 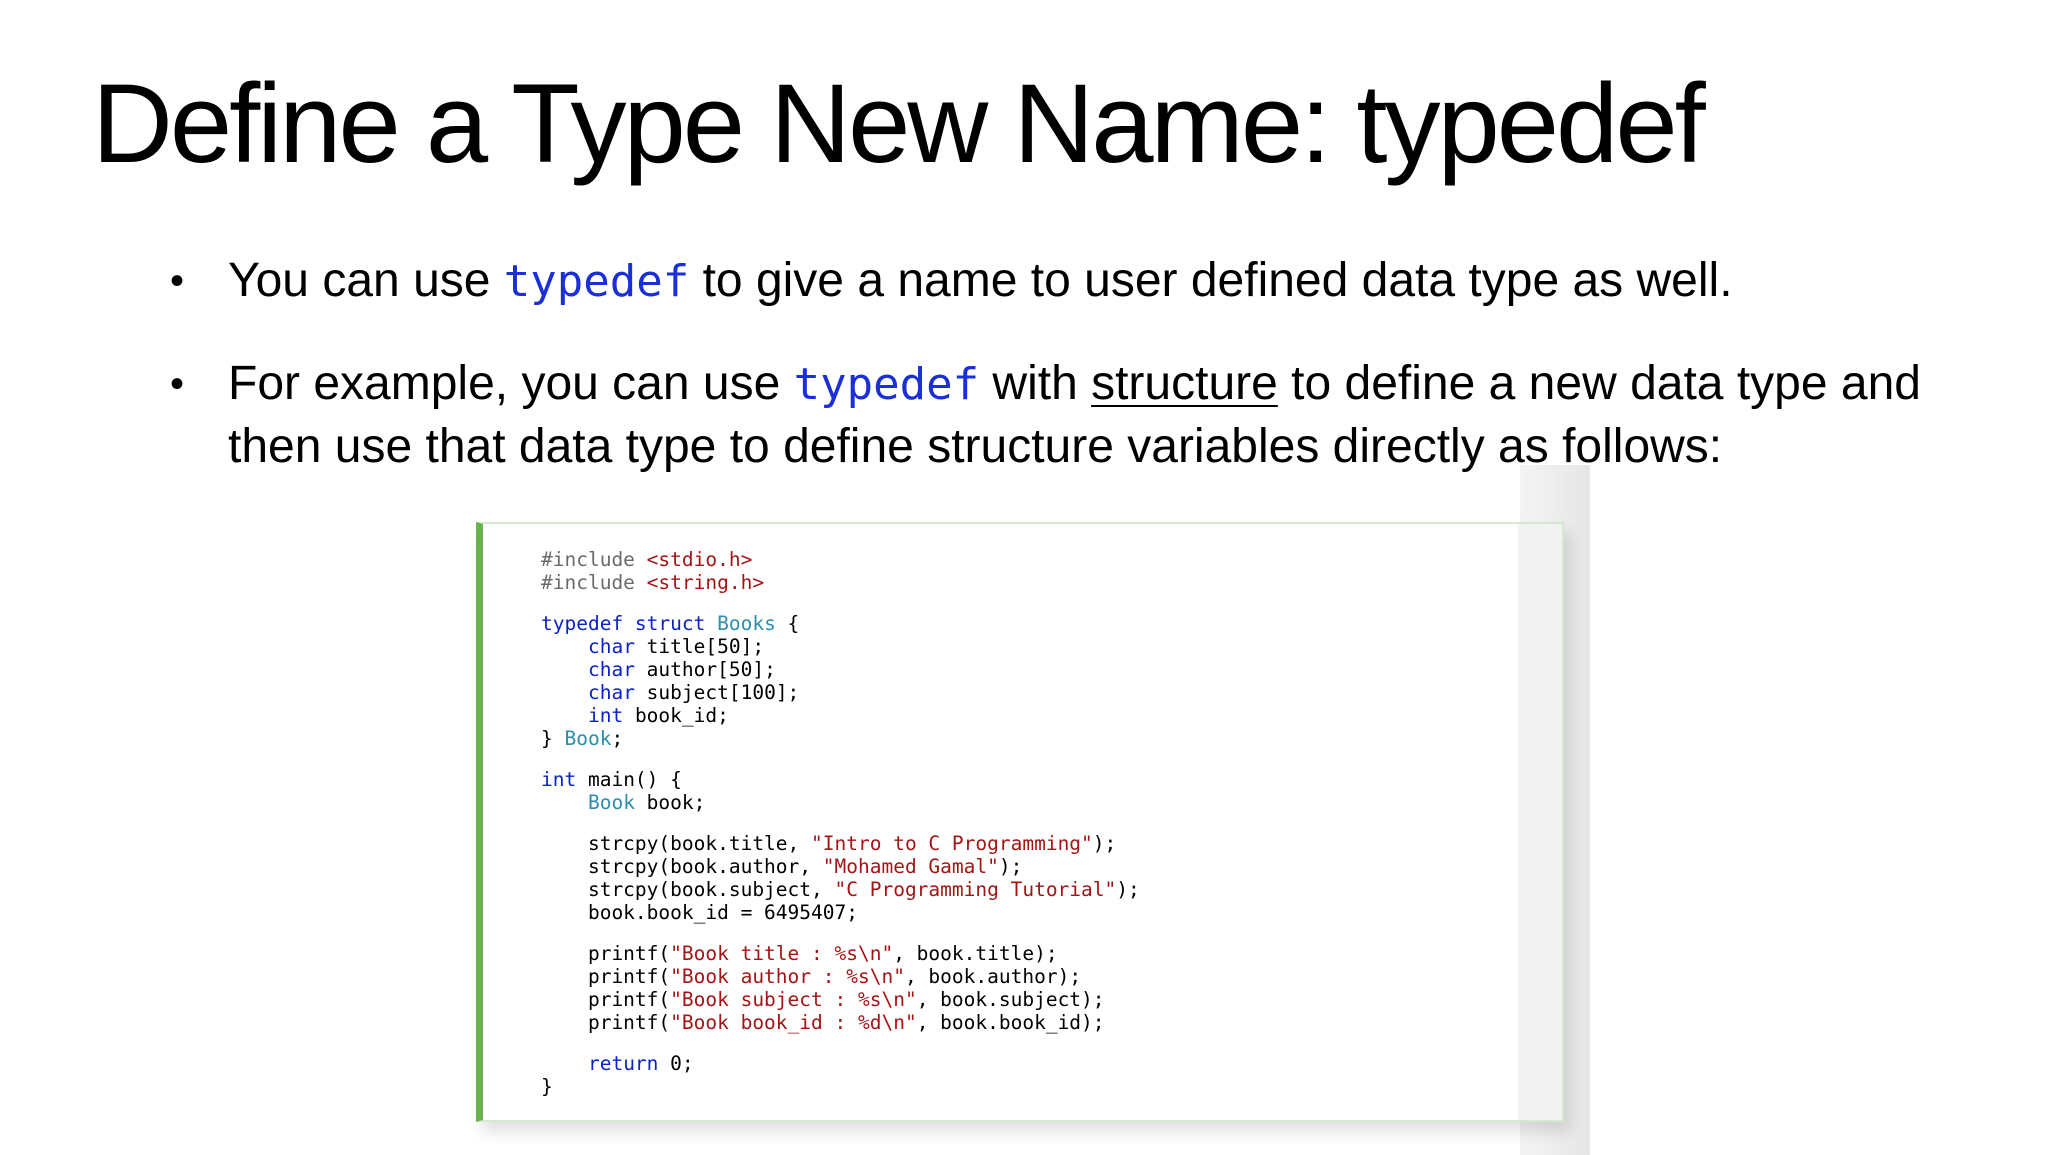 What do you see at coordinates (975, 889) in the screenshot?
I see `code-token: "C Programming Tutorial"` at bounding box center [975, 889].